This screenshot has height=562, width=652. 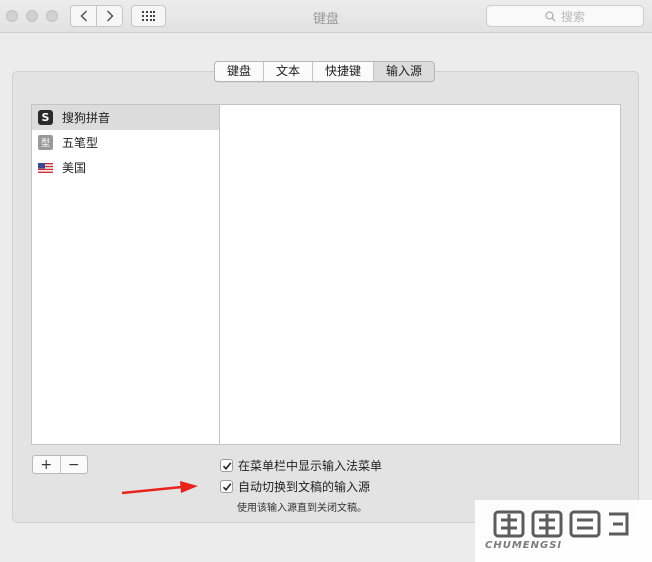 What do you see at coordinates (326, 16) in the screenshot?
I see `title-bar: 键盘 搜索` at bounding box center [326, 16].